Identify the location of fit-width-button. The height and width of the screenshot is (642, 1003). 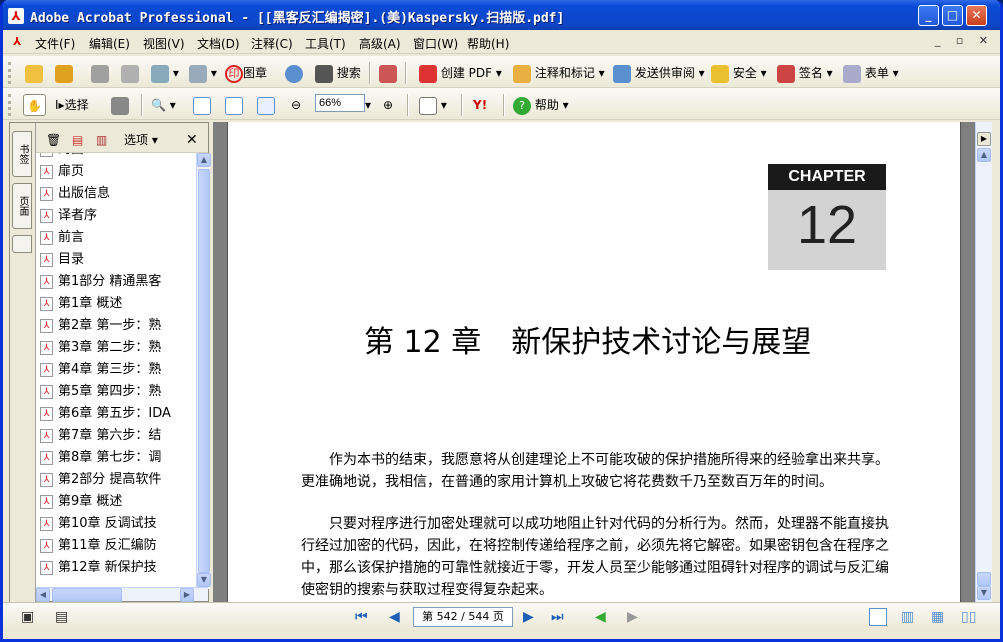
(266, 105).